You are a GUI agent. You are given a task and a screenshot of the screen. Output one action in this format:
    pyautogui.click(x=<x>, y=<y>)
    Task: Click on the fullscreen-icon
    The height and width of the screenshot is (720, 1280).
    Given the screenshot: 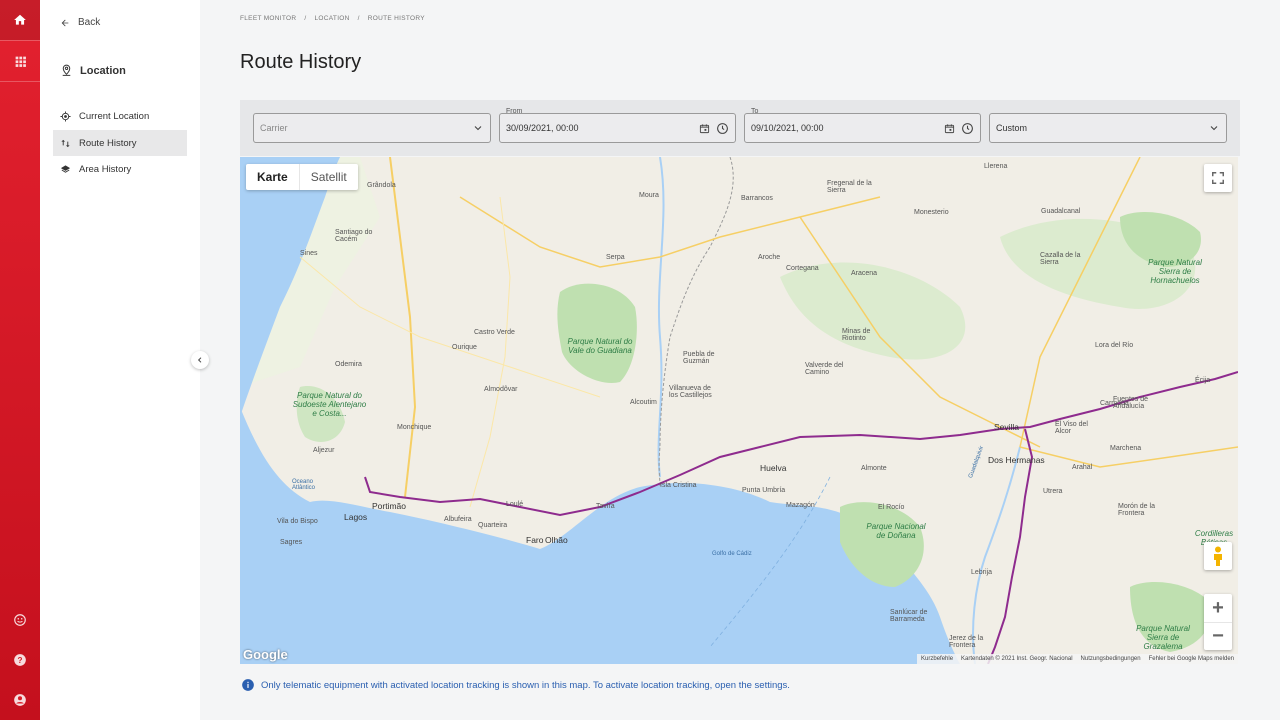 What is the action you would take?
    pyautogui.click(x=1218, y=178)
    